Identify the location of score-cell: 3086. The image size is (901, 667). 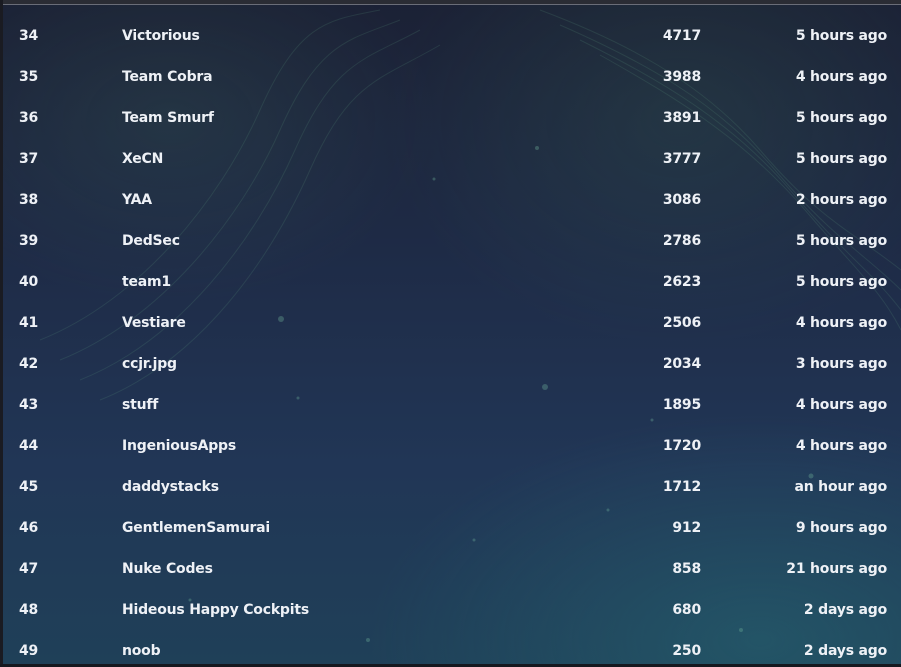
(681, 200).